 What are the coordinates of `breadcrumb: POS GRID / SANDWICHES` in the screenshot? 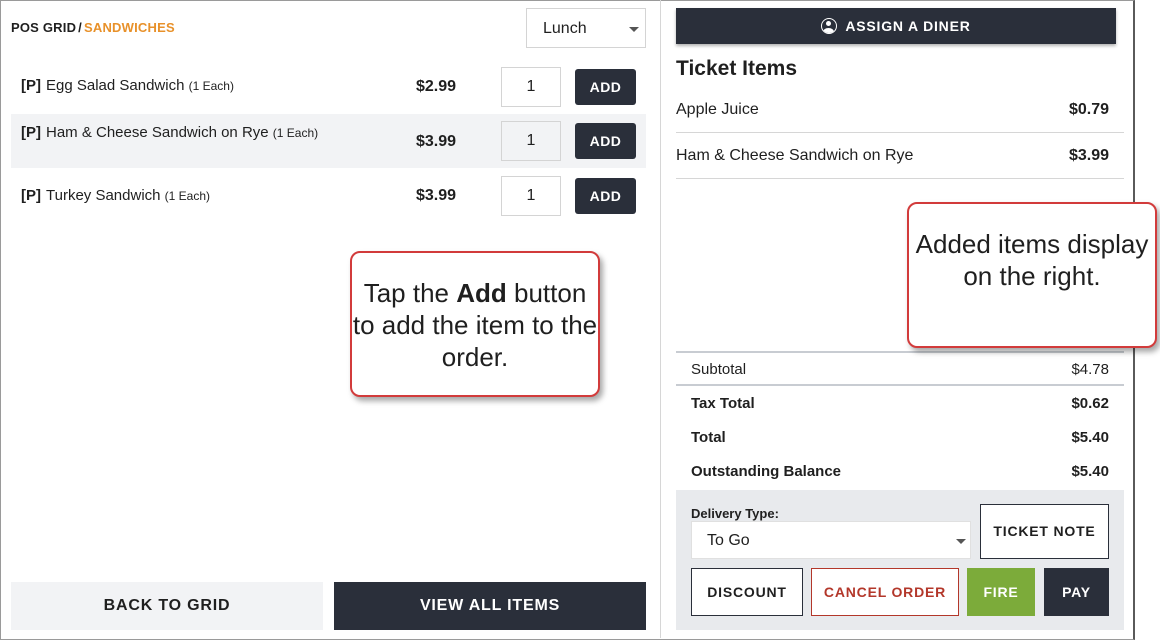 It's located at (93, 27).